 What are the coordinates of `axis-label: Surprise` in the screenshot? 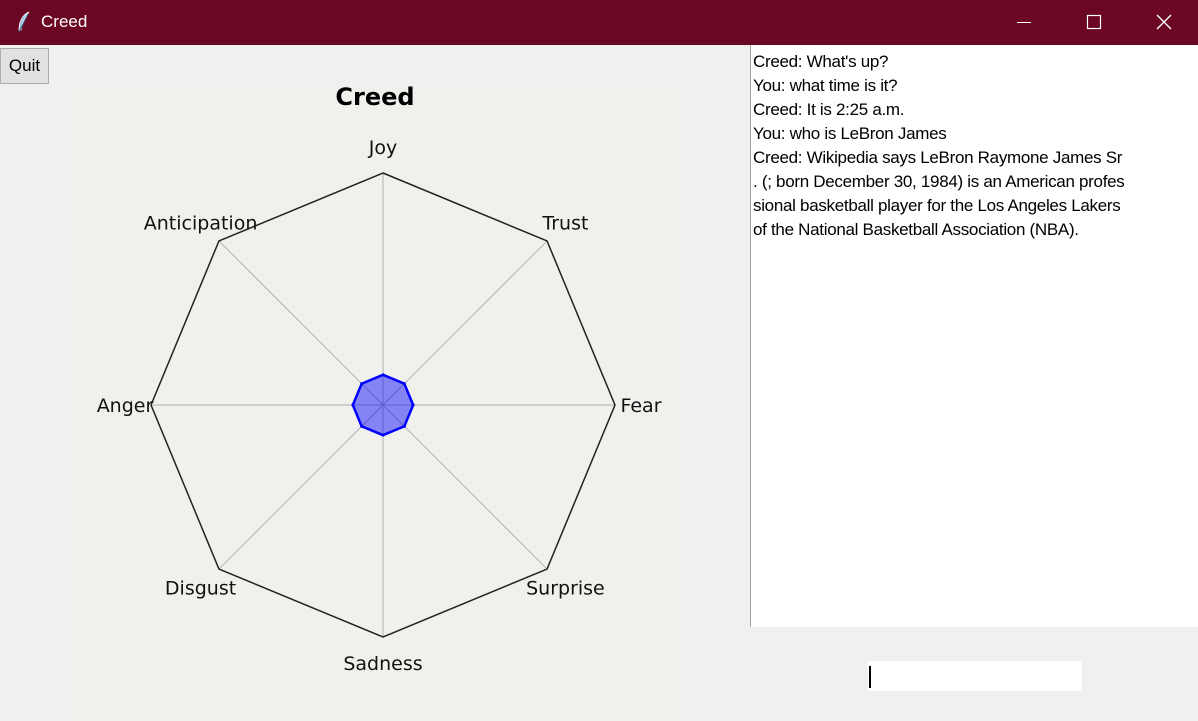 It's located at (565, 588).